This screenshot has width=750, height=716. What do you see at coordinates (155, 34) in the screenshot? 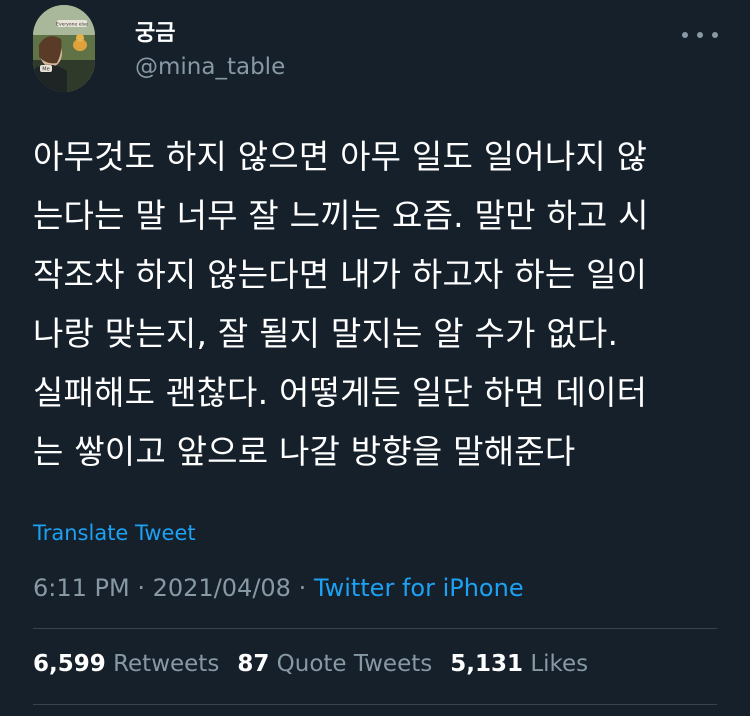
I see `author-display-name: 궁금` at bounding box center [155, 34].